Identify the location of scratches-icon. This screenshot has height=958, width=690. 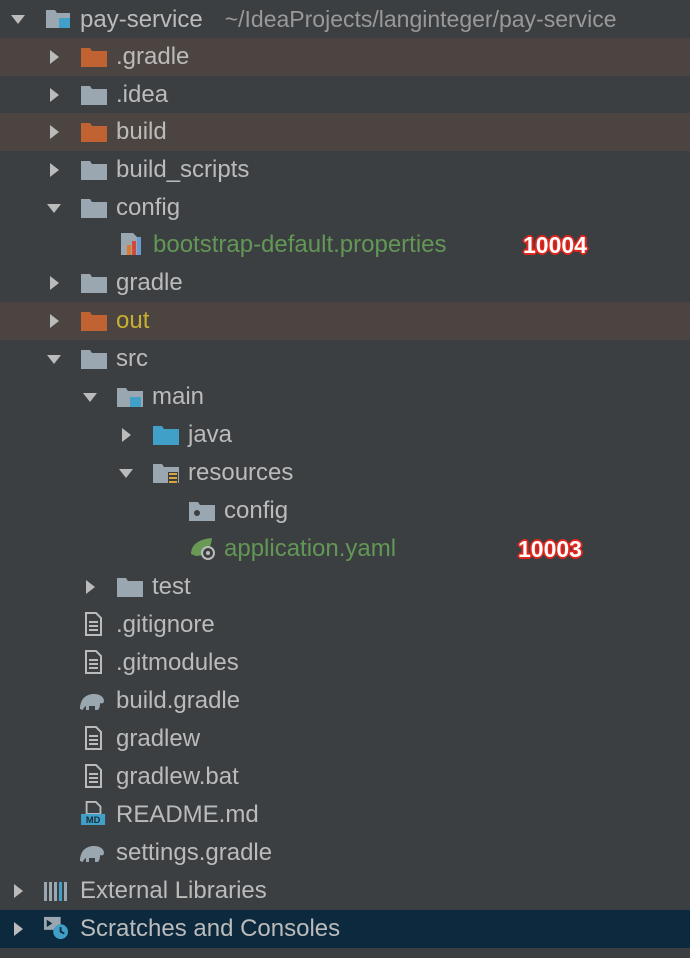
(56, 928).